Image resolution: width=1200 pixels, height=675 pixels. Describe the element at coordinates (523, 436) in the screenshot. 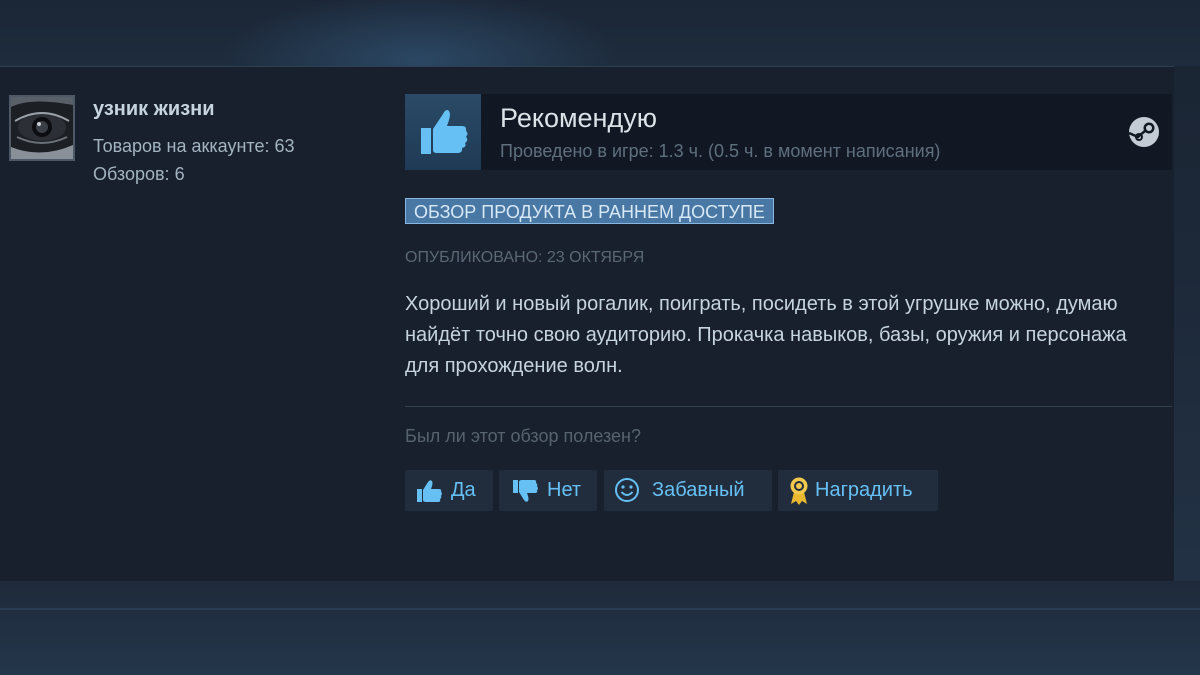

I see `helpful-question: Был ли этот обзор полезен?` at that location.